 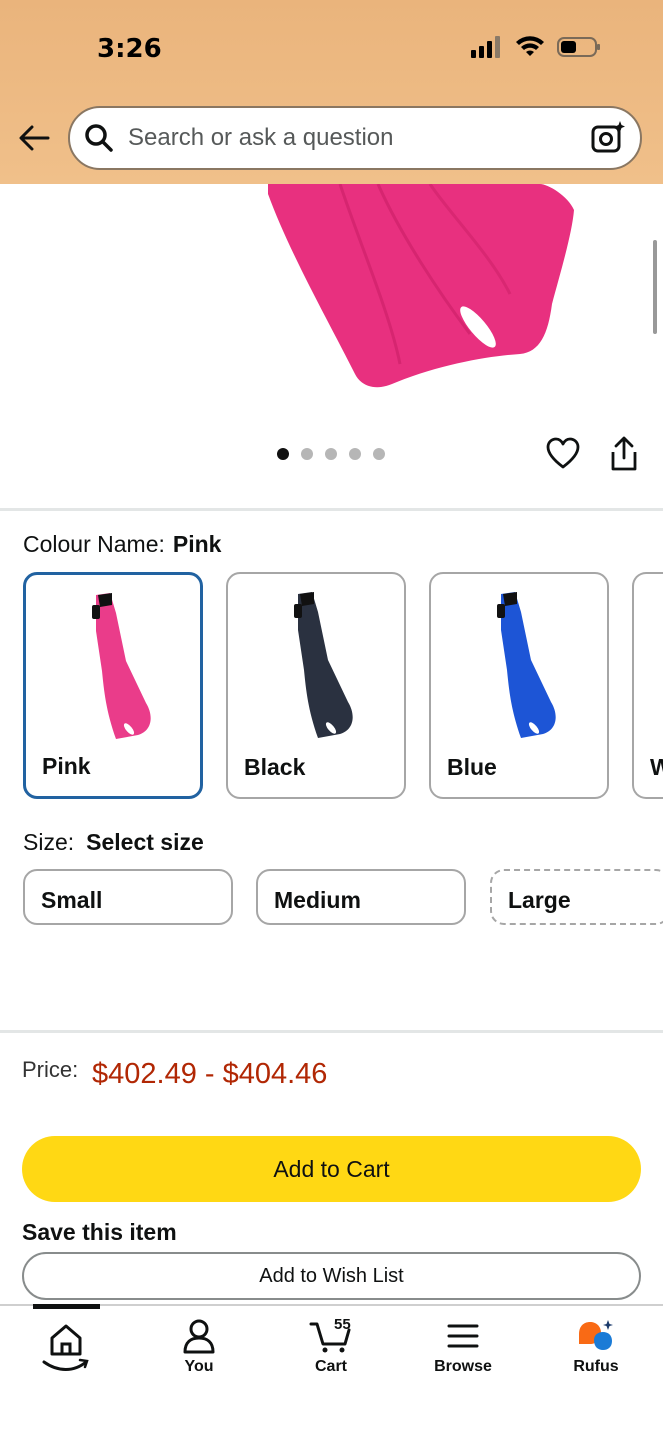 I want to click on heart-icon, so click(x=563, y=454).